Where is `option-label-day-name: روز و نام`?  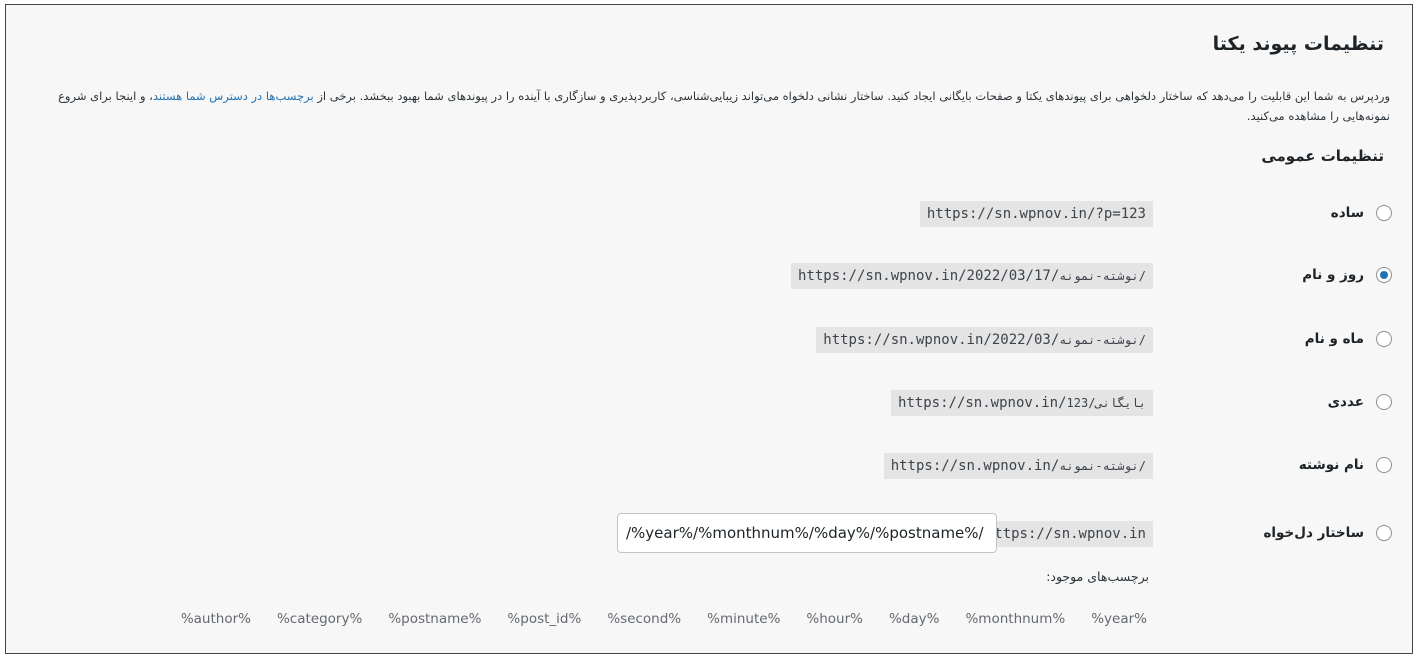
option-label-day-name: روز و نام is located at coordinates (1333, 275).